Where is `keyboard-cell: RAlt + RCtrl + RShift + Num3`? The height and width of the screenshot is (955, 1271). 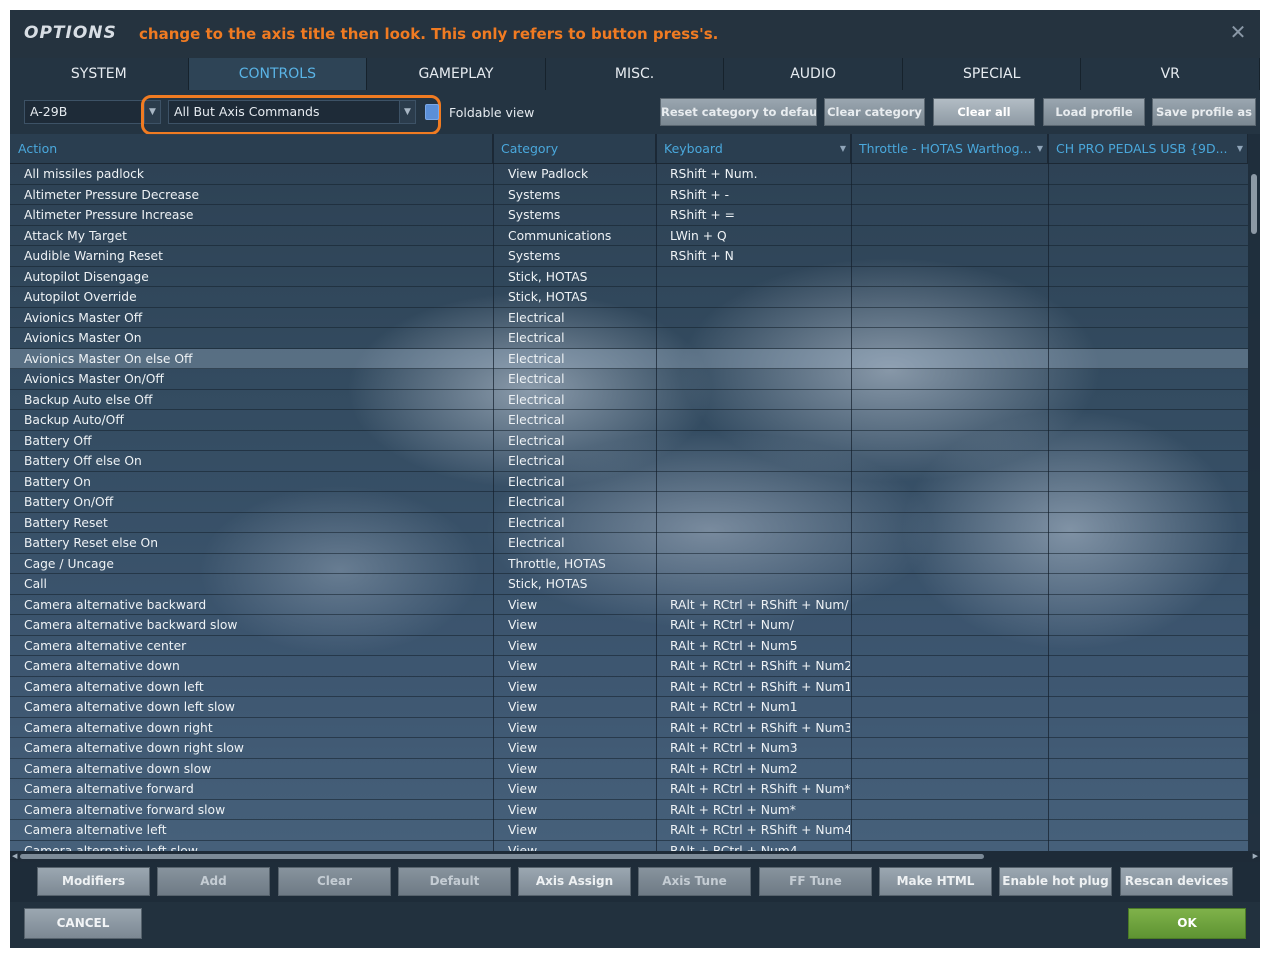
keyboard-cell: RAlt + RCtrl + RShift + Num3 is located at coordinates (760, 727).